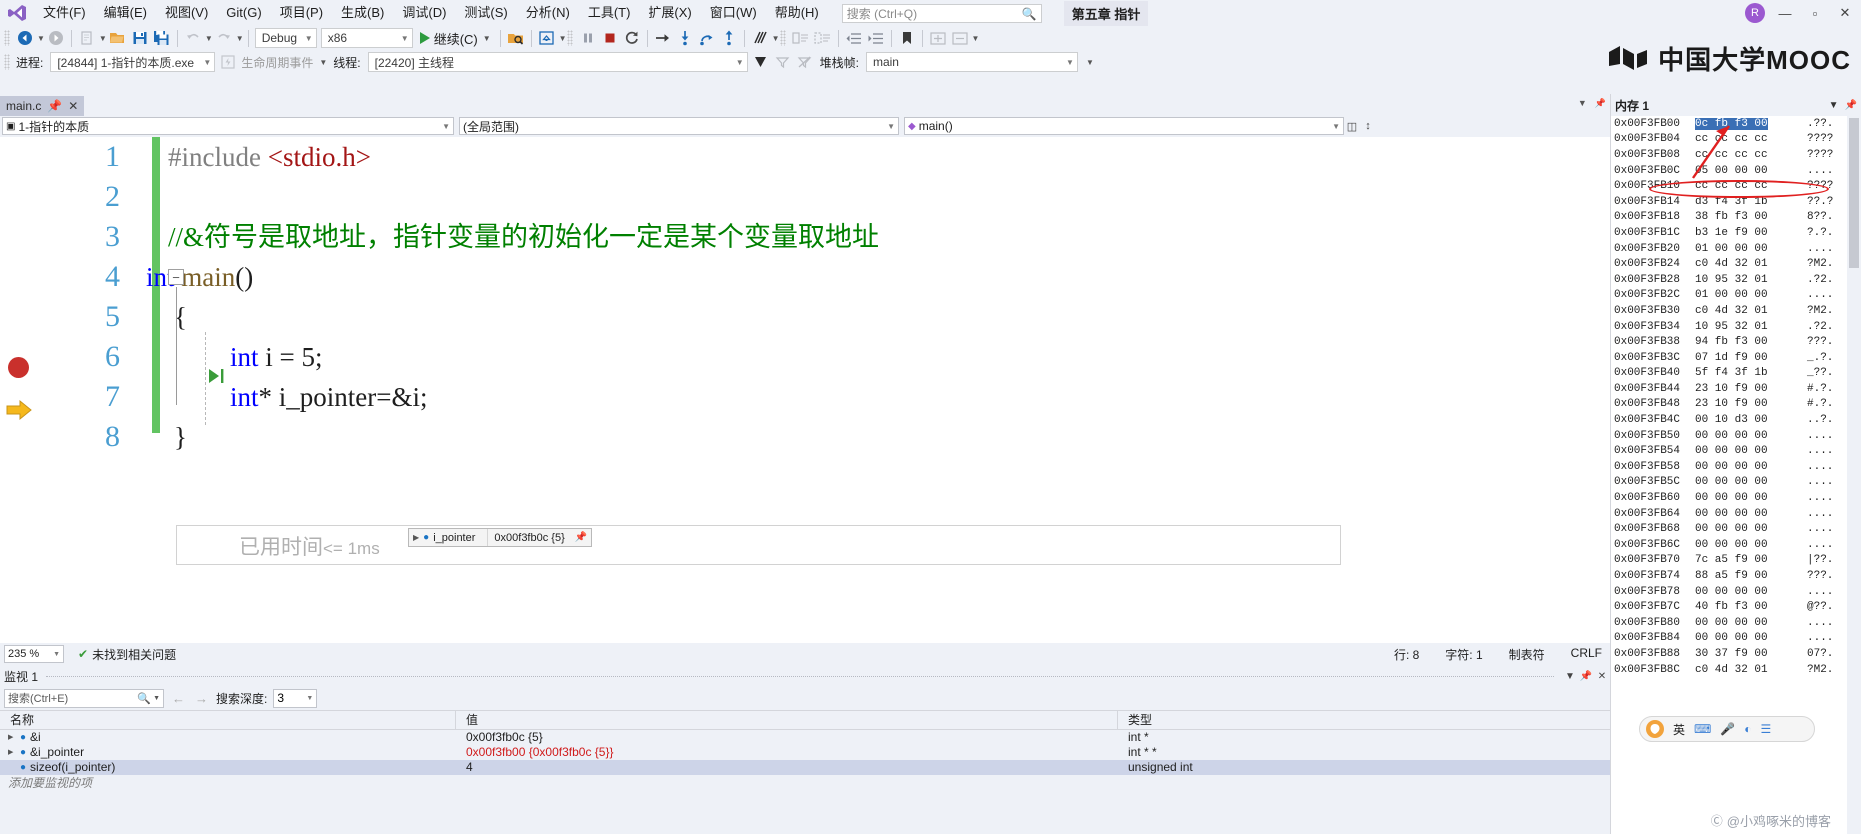 This screenshot has height=834, width=1861. Describe the element at coordinates (224, 38) in the screenshot. I see `redo-icon` at that location.